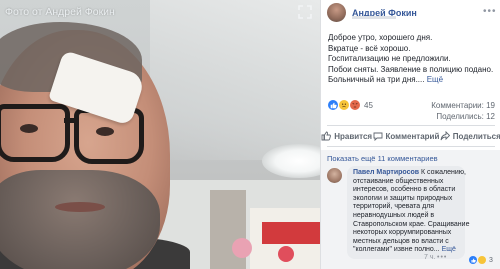 The height and width of the screenshot is (269, 500). What do you see at coordinates (394, 207) in the screenshot?
I see `comment-line: территорий, чревата для` at bounding box center [394, 207].